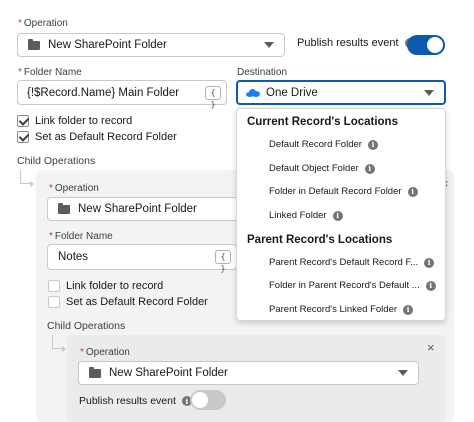 The image size is (474, 422). I want to click on dropdown-group-heading: Current Record's Locations, so click(322, 122).